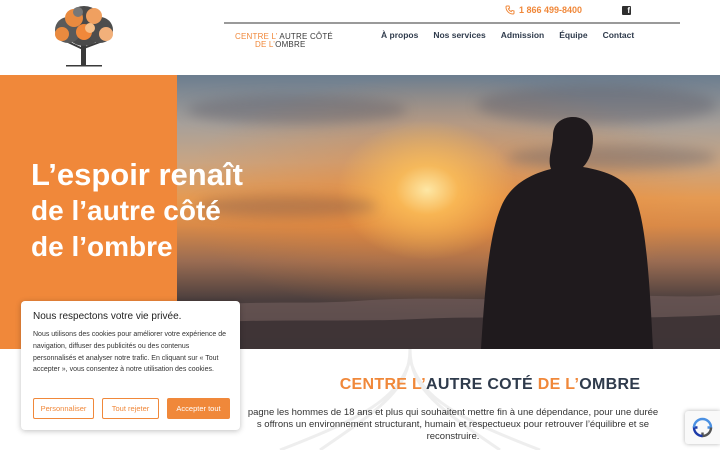  I want to click on tree-logo-icon, so click(84, 36).